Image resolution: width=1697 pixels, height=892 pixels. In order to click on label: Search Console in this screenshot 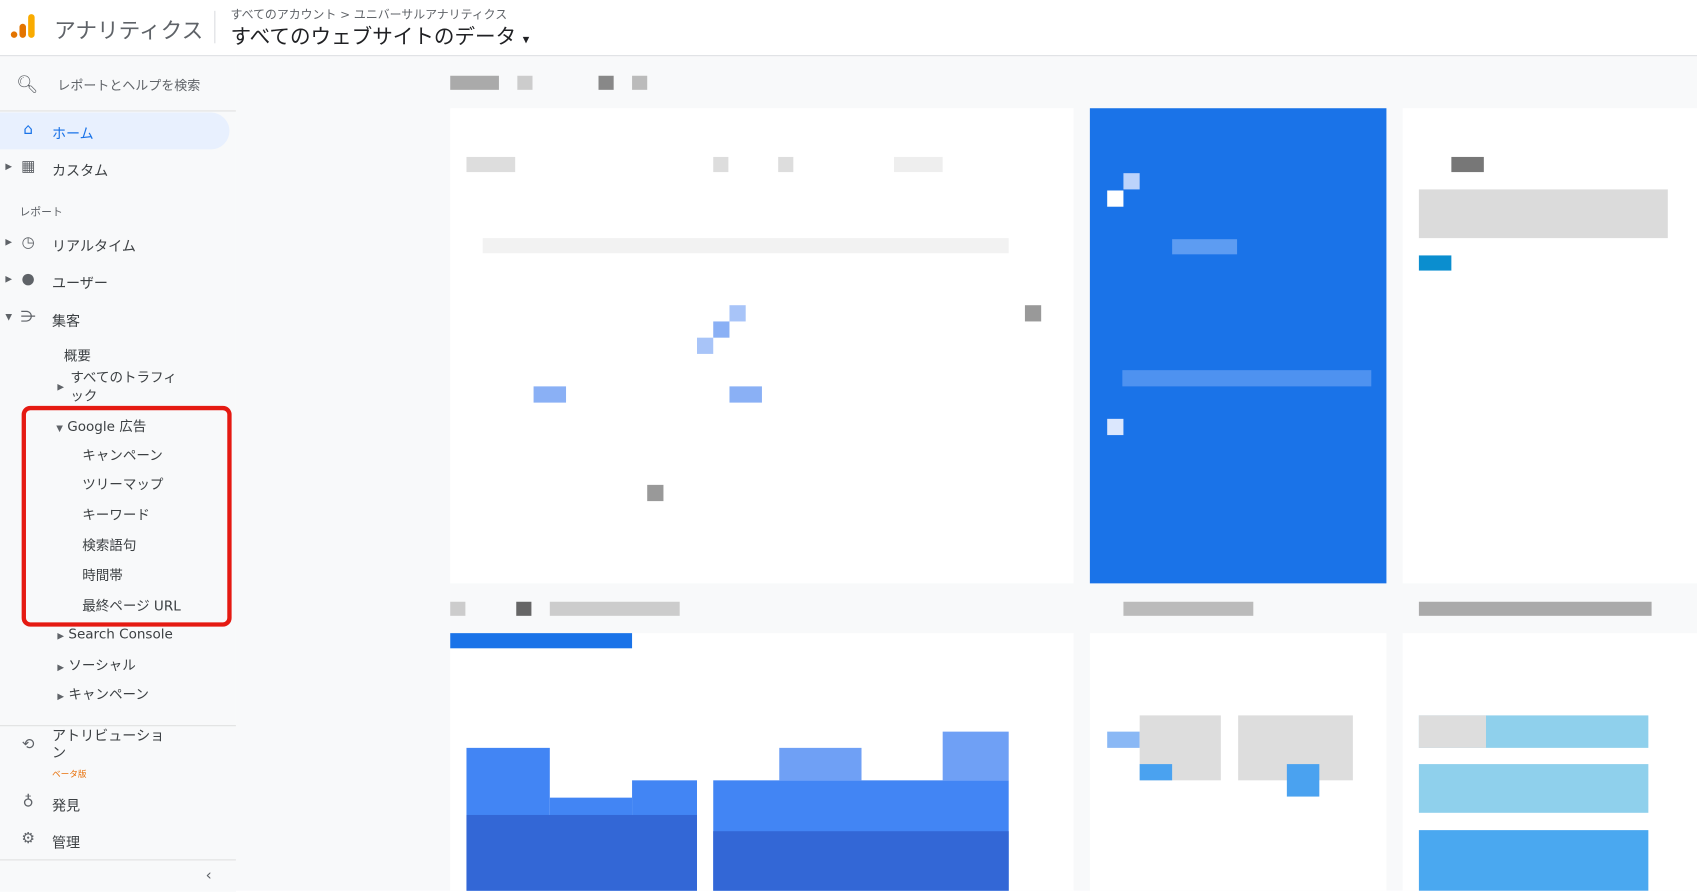, I will do `click(120, 633)`.